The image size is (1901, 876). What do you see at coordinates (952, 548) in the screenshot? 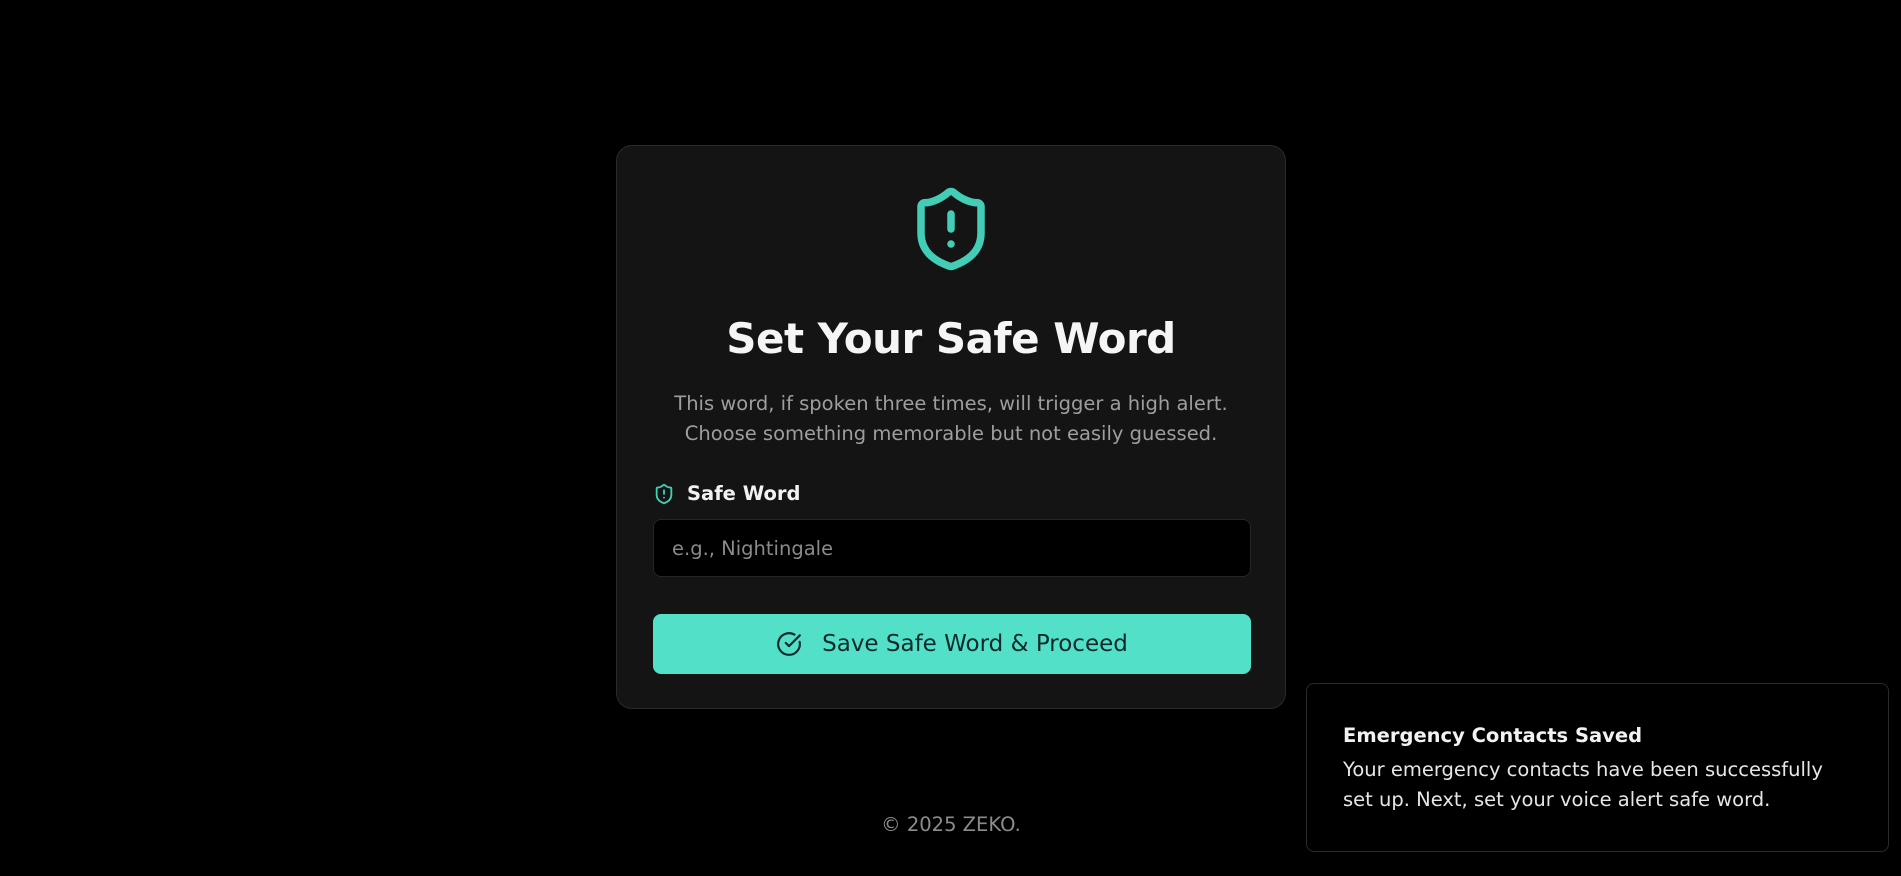
I see `safe-word-input` at bounding box center [952, 548].